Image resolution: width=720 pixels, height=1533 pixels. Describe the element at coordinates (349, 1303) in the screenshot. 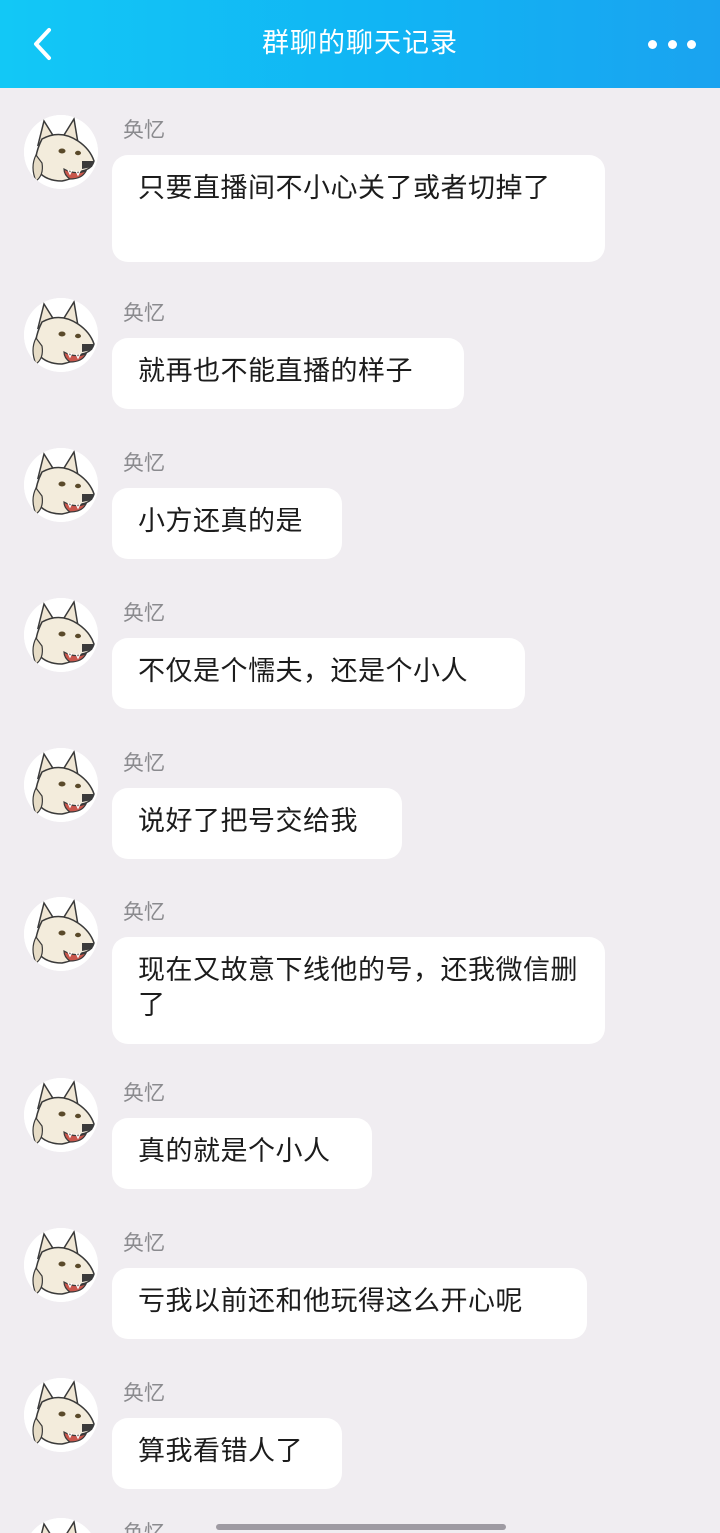

I see `message-bubble: 亏我以前还和他玩得这么开心呢` at that location.